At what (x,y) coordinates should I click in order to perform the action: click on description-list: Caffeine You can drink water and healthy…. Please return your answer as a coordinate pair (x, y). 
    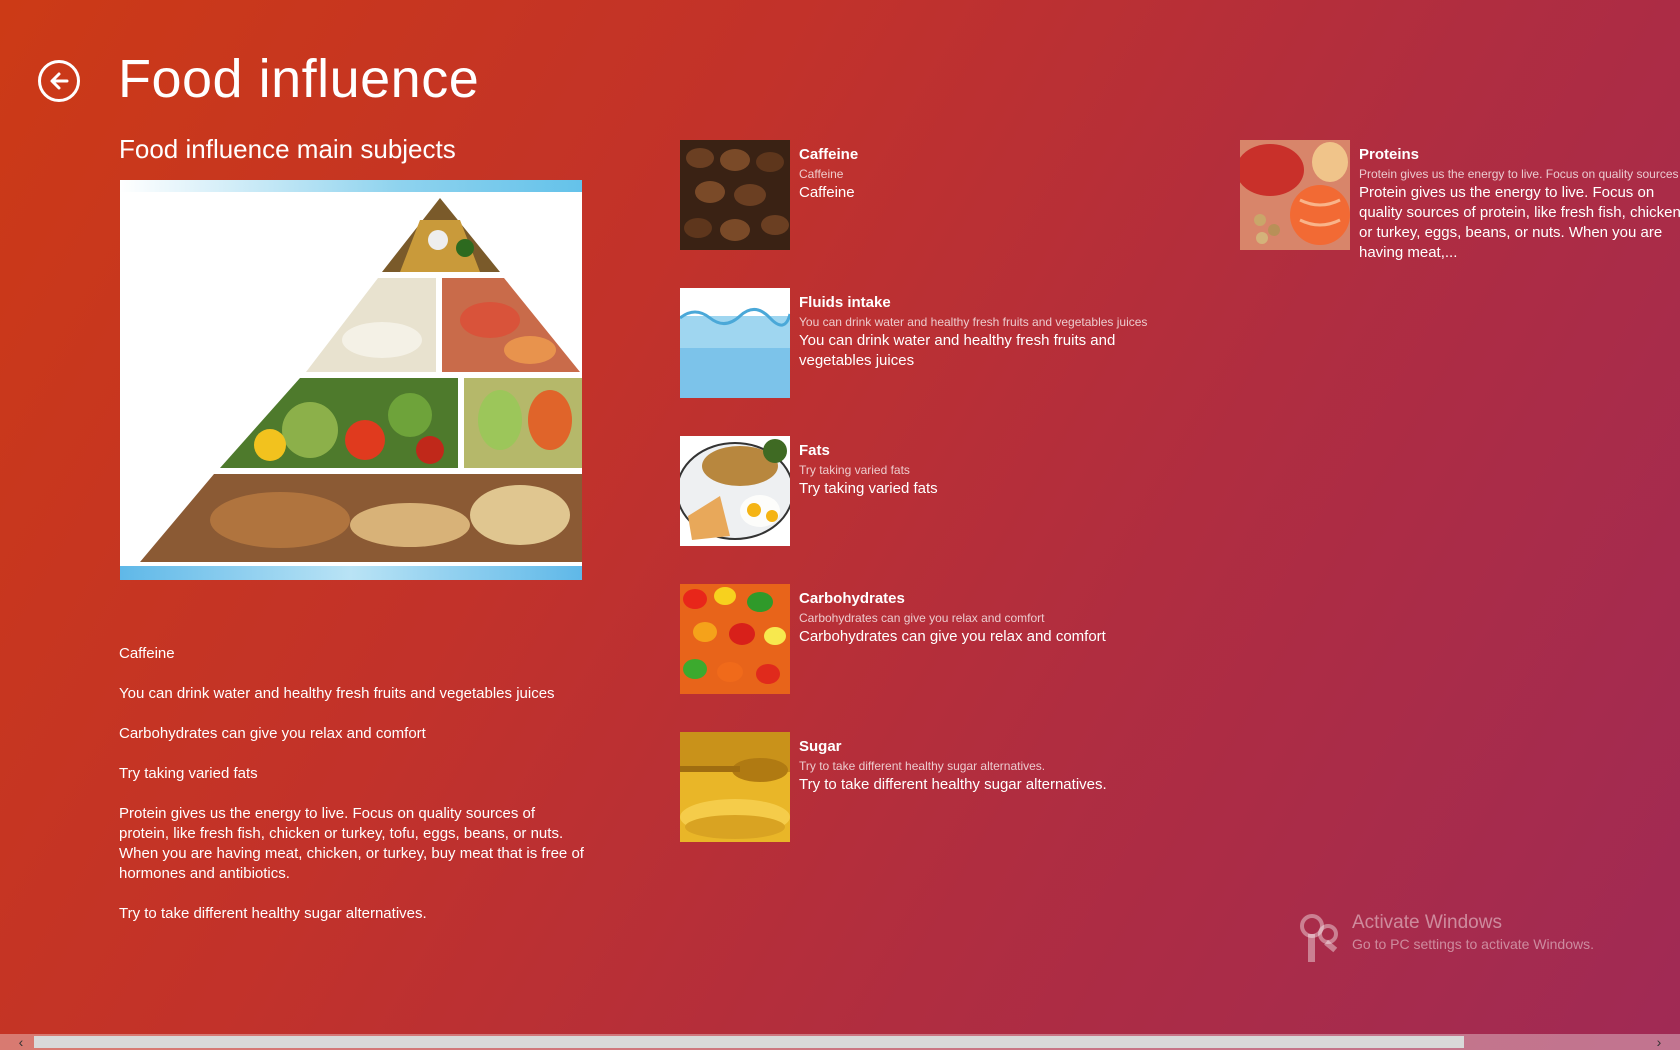
    Looking at the image, I should click on (354, 794).